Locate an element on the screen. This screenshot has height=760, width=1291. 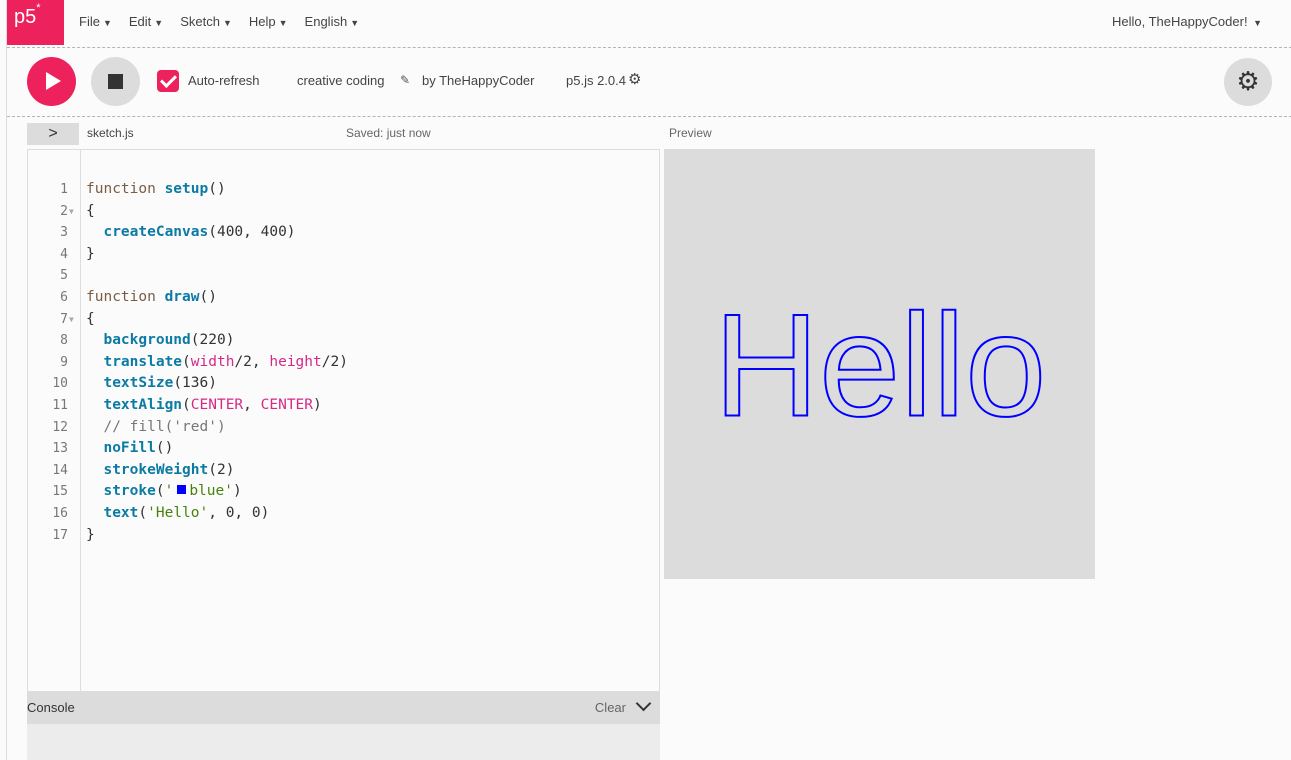
code-line: 2 ▼{ is located at coordinates (343, 212).